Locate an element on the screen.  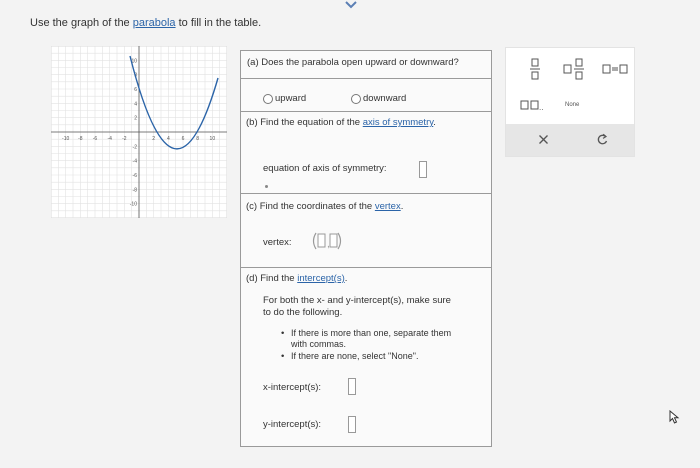
x-icon is located at coordinates (543, 139).